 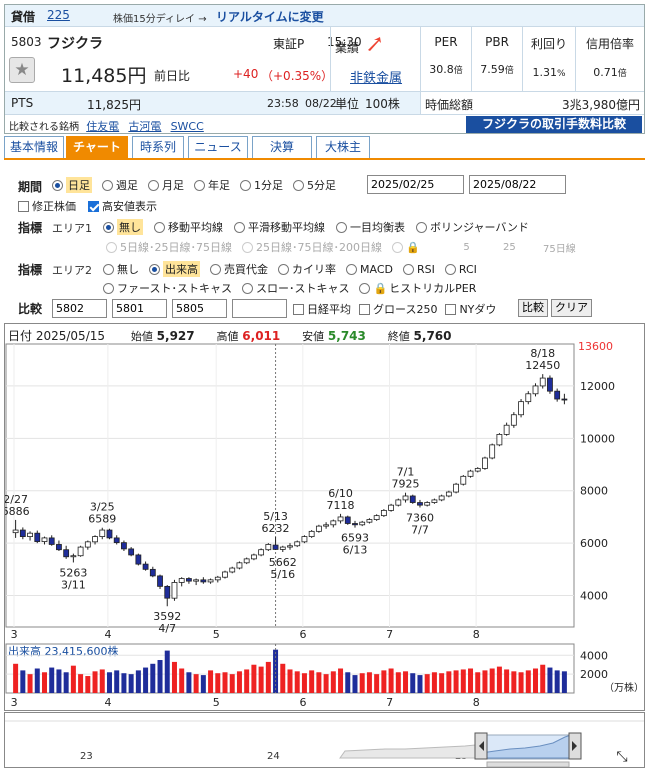 What do you see at coordinates (472, 227) in the screenshot?
I see `area1-bollinger: ボリンジャーバンド` at bounding box center [472, 227].